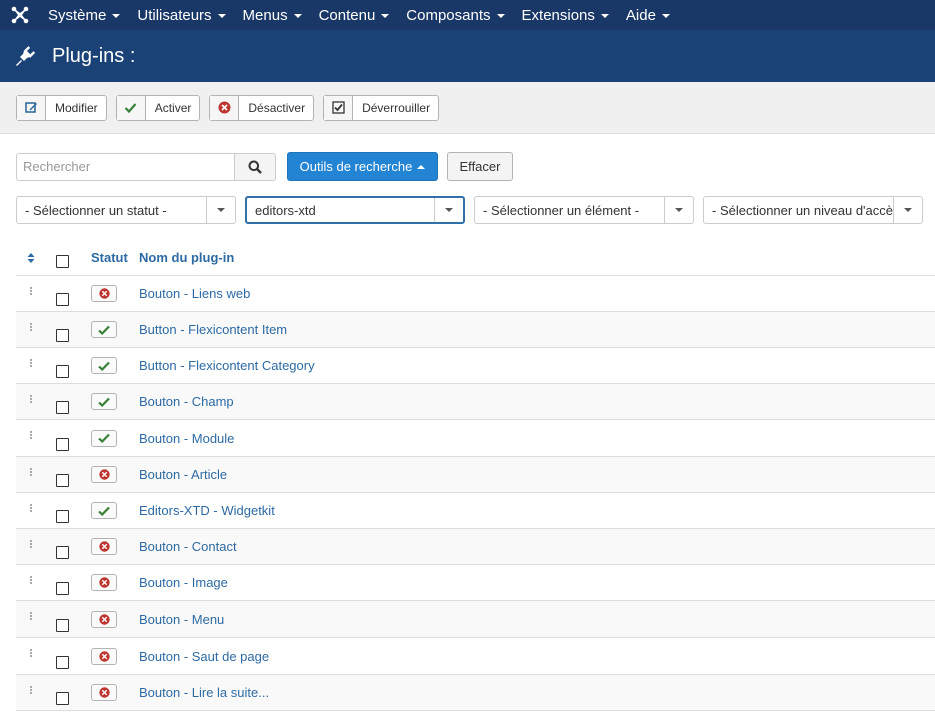 This screenshot has width=935, height=716. What do you see at coordinates (194, 293) in the screenshot?
I see `plugin-name-link: Bouton - Liens web` at bounding box center [194, 293].